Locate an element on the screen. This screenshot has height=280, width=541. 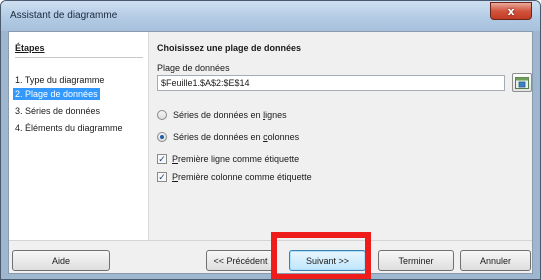
shrink-range-button is located at coordinates (522, 82).